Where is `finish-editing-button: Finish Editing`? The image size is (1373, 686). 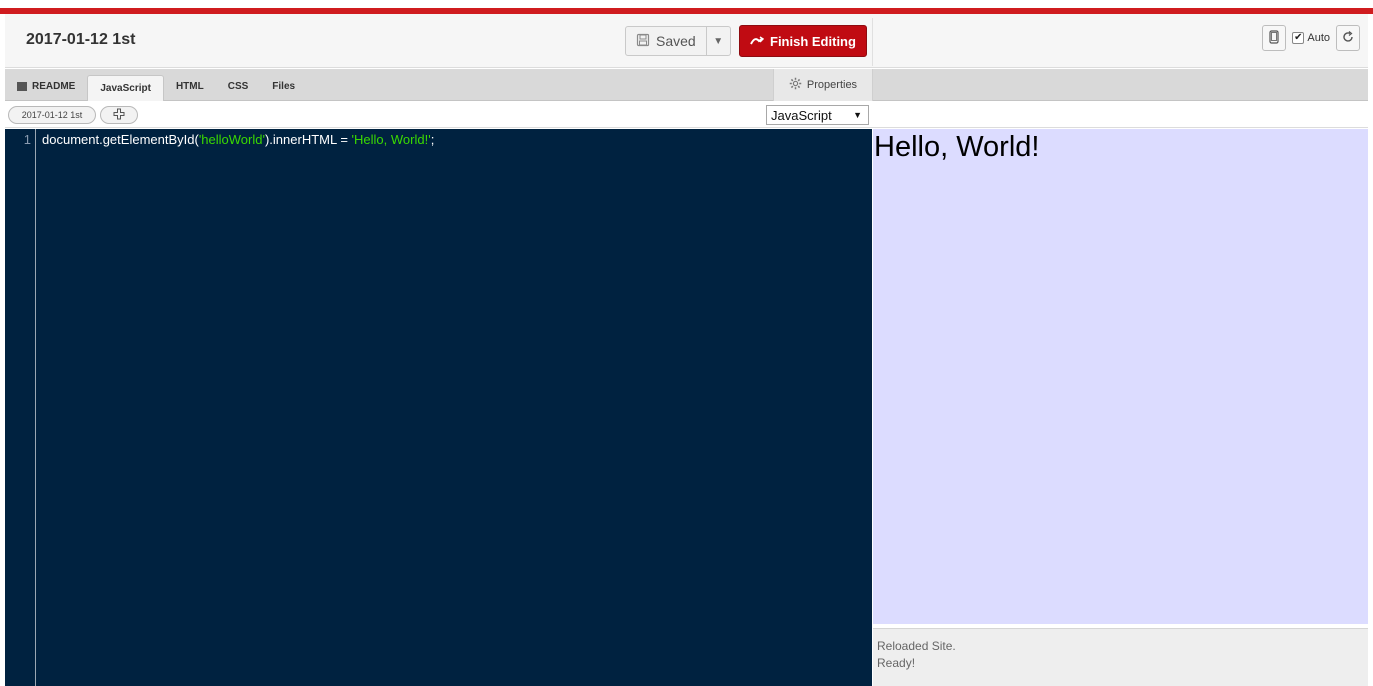 finish-editing-button: Finish Editing is located at coordinates (803, 41).